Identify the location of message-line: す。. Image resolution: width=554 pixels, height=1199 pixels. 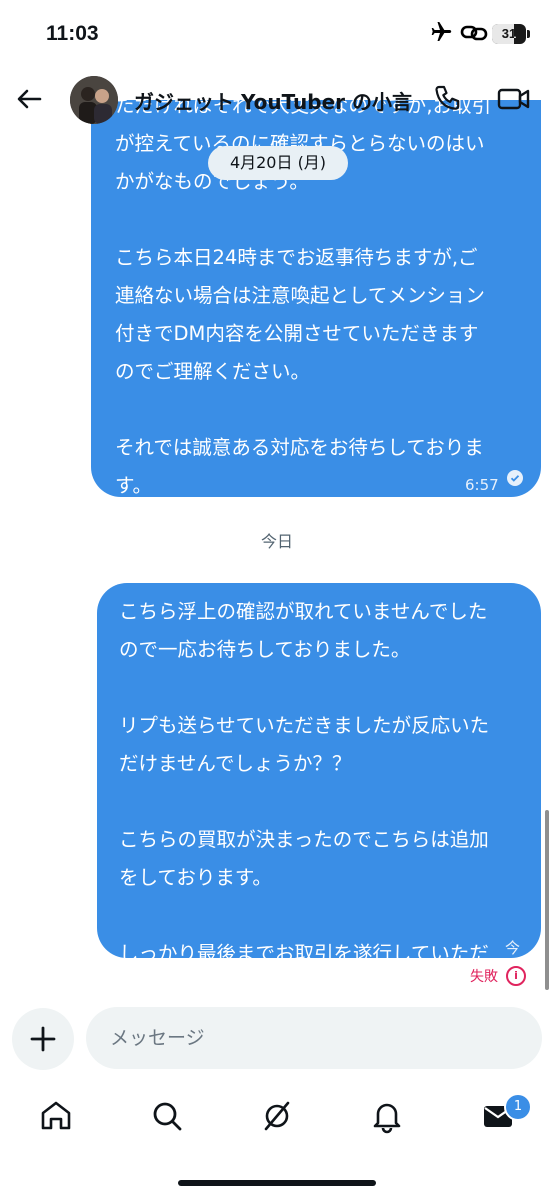
(134, 485).